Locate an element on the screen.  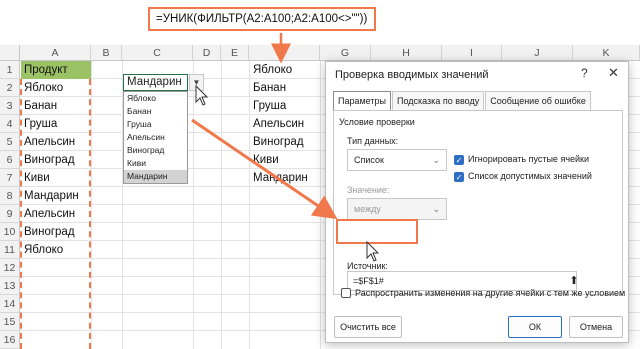
propagate-checkbox is located at coordinates (346, 293).